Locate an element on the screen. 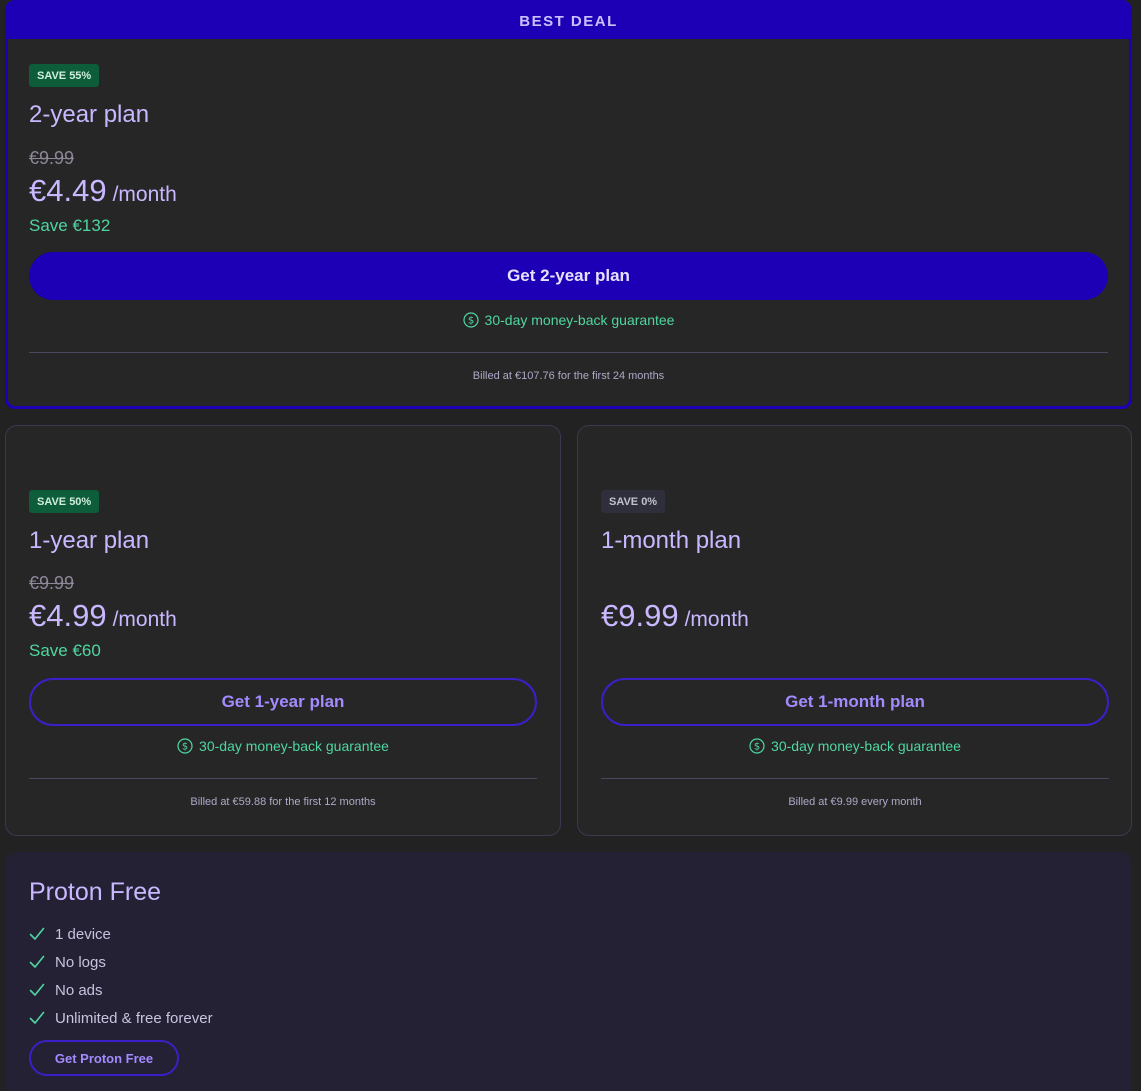 This screenshot has height=1091, width=1141. feature-label: 1 device is located at coordinates (83, 934).